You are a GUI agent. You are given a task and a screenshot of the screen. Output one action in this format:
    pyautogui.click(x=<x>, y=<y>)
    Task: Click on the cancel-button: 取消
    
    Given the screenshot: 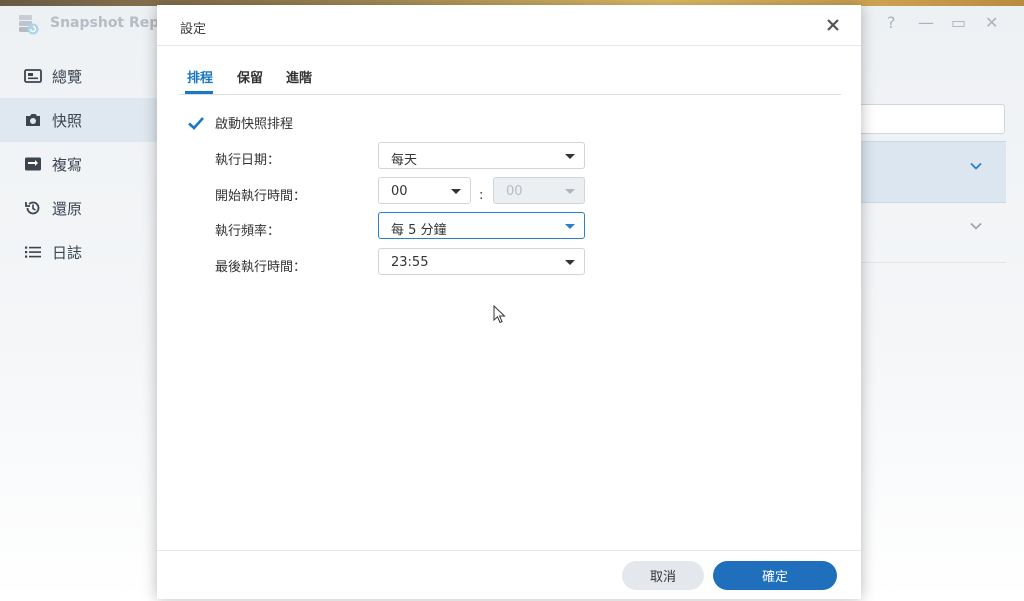 What is the action you would take?
    pyautogui.click(x=663, y=575)
    